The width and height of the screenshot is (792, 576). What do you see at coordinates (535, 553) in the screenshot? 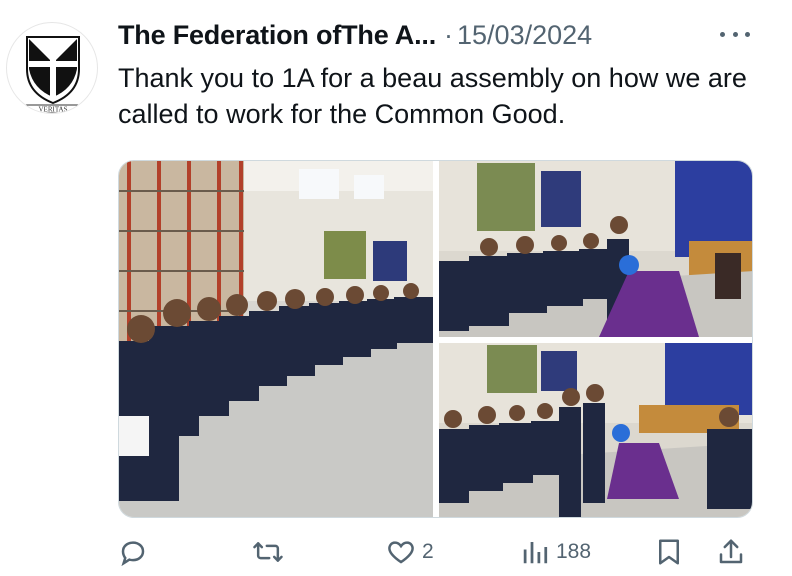
I see `views-icon` at bounding box center [535, 553].